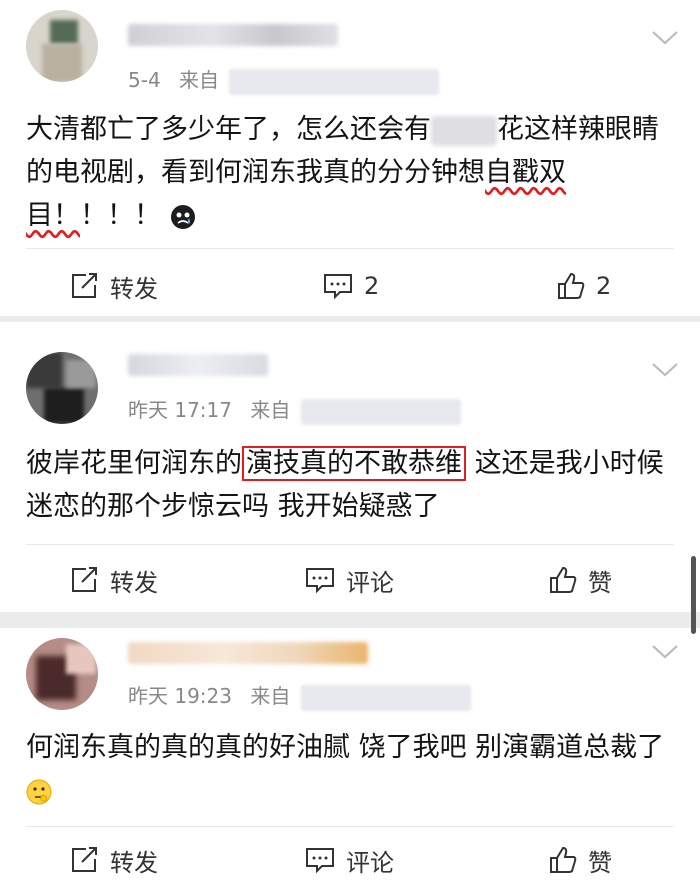 The height and width of the screenshot is (896, 700). Describe the element at coordinates (39, 791) in the screenshot. I see `thinking-emoji-icon` at that location.